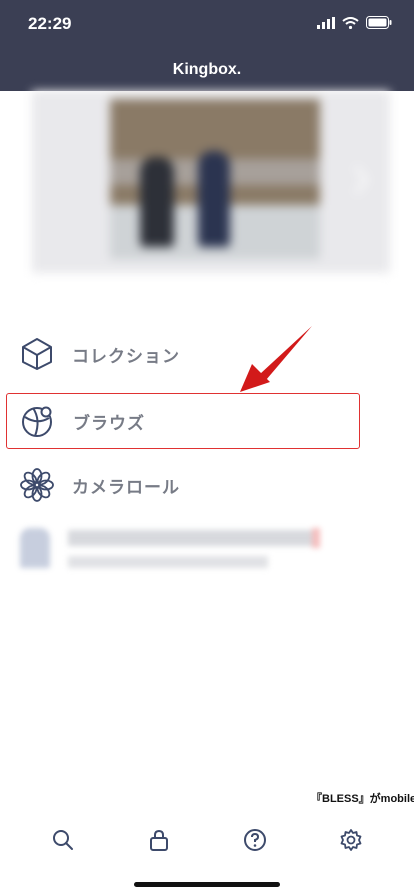 This screenshot has width=414, height=896. What do you see at coordinates (207, 69) in the screenshot?
I see `app-title: Kingbox.` at bounding box center [207, 69].